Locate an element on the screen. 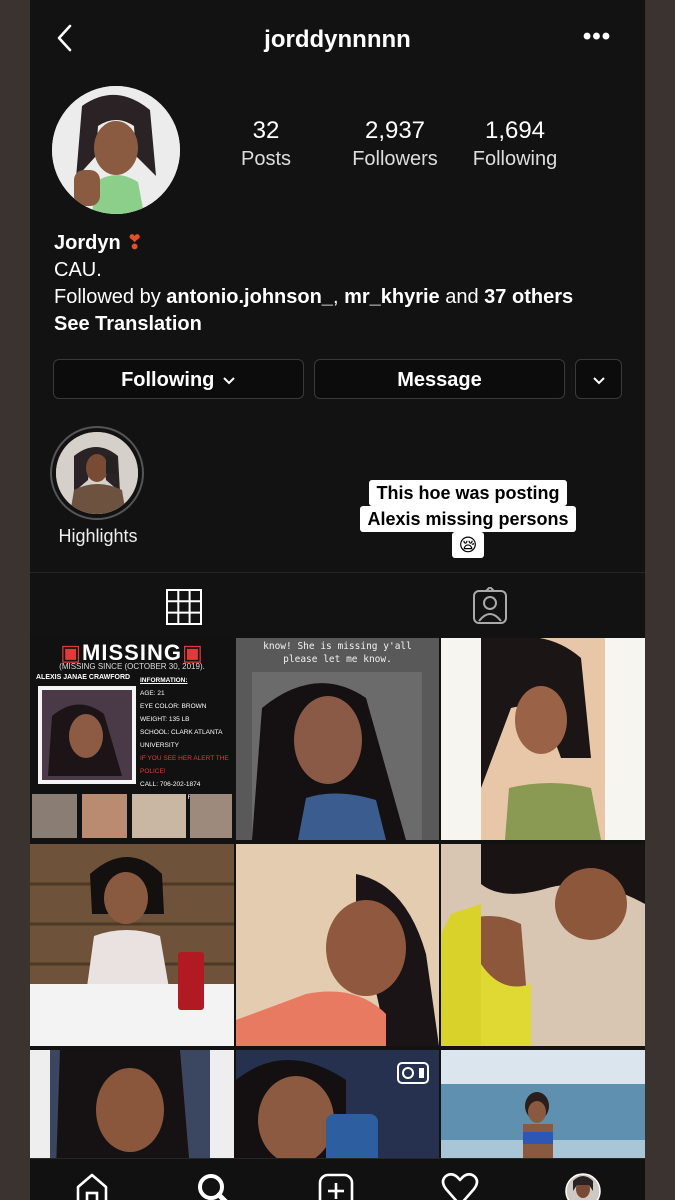 The width and height of the screenshot is (675, 1200). message-button-label: Message is located at coordinates (439, 380).